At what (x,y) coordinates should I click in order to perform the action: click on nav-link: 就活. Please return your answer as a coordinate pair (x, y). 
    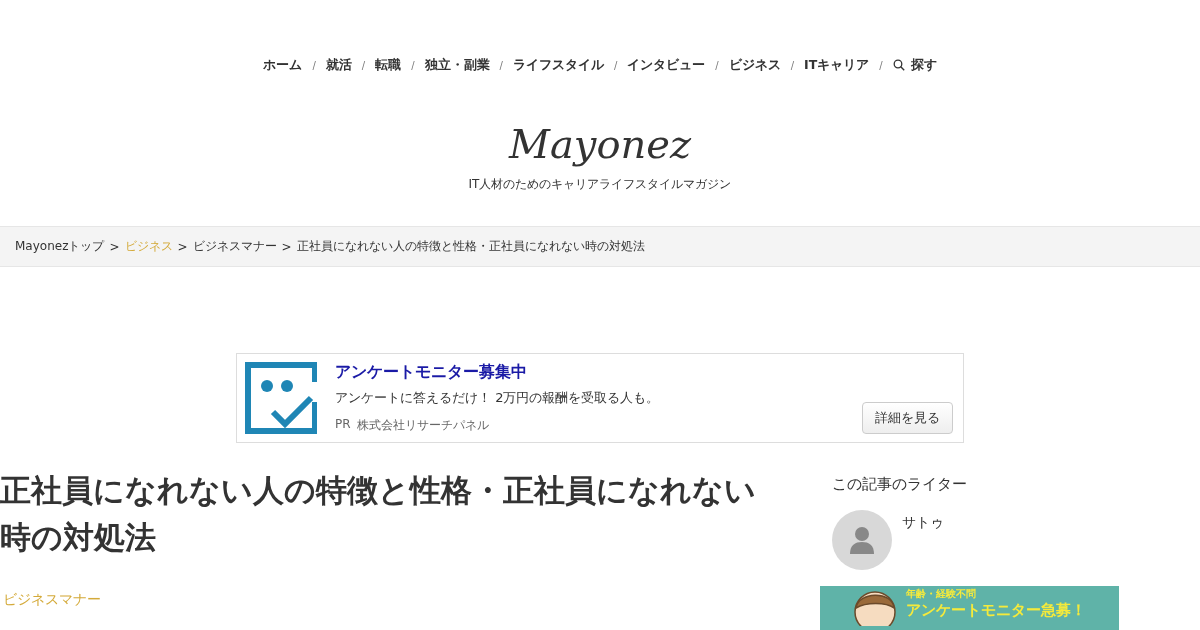
    Looking at the image, I should click on (338, 65).